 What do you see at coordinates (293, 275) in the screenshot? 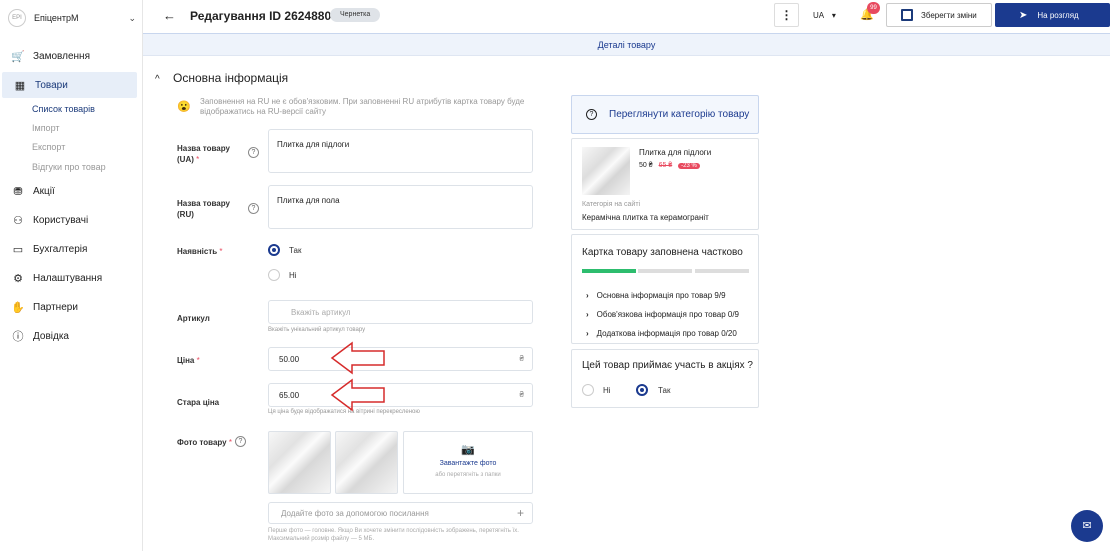
I see `availability-no-label: Ні` at bounding box center [293, 275].